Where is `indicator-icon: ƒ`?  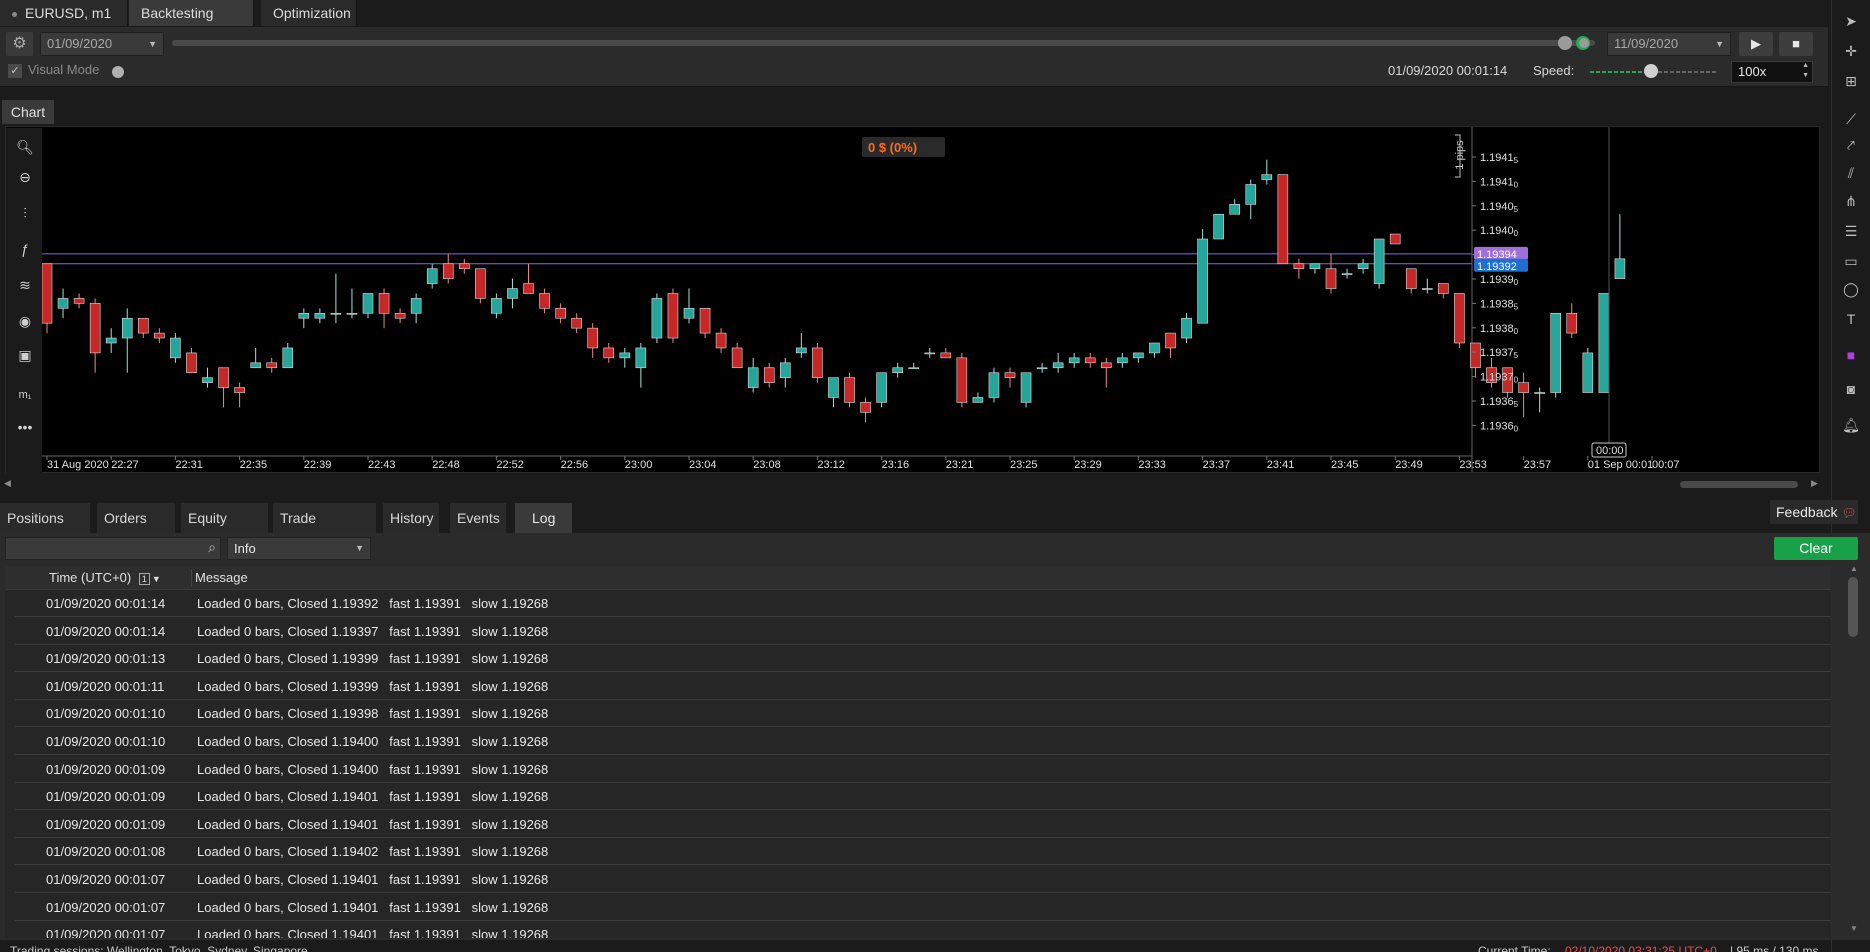 indicator-icon: ƒ is located at coordinates (25, 249).